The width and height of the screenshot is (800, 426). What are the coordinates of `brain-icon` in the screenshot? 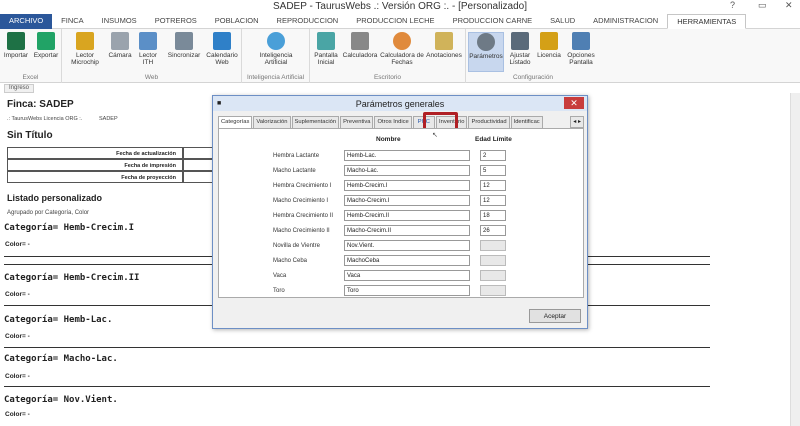 It's located at (276, 41).